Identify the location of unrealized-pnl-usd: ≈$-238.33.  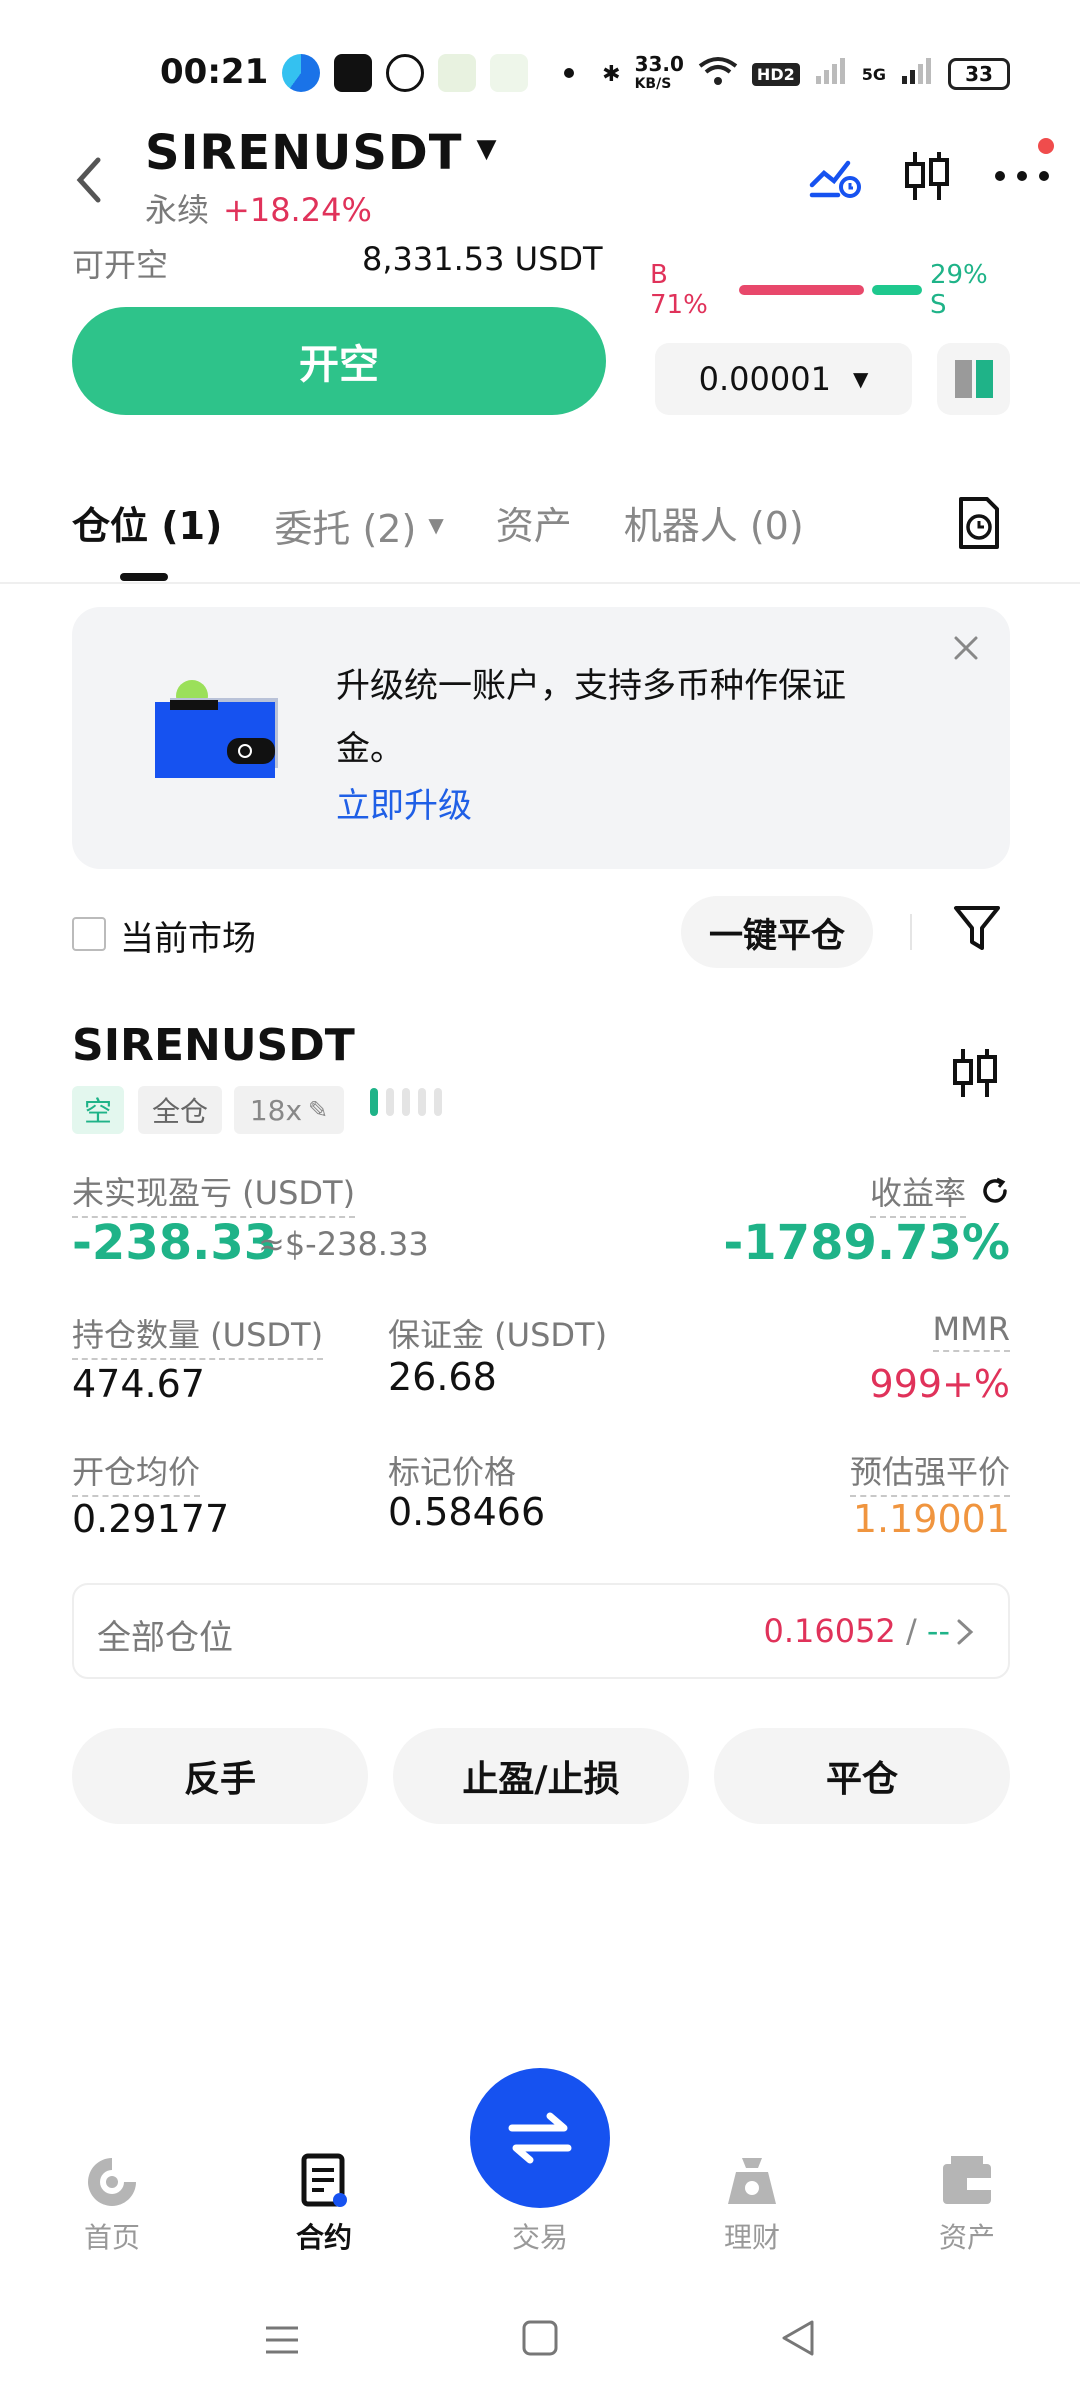
(343, 1244).